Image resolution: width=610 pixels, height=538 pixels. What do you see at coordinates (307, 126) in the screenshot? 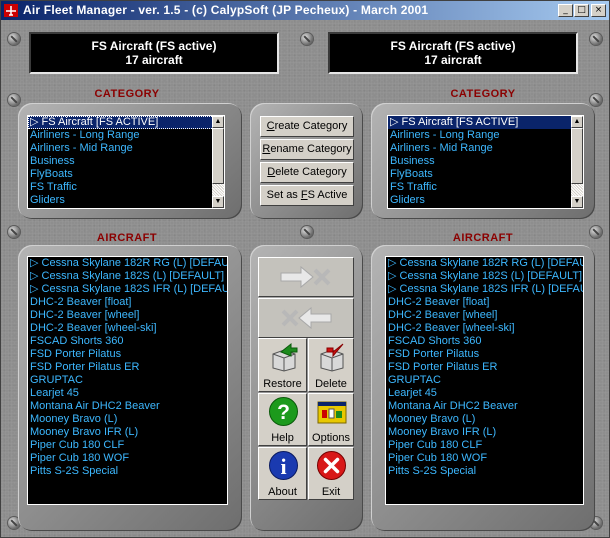
I see `create-category-button: Create Category` at bounding box center [307, 126].